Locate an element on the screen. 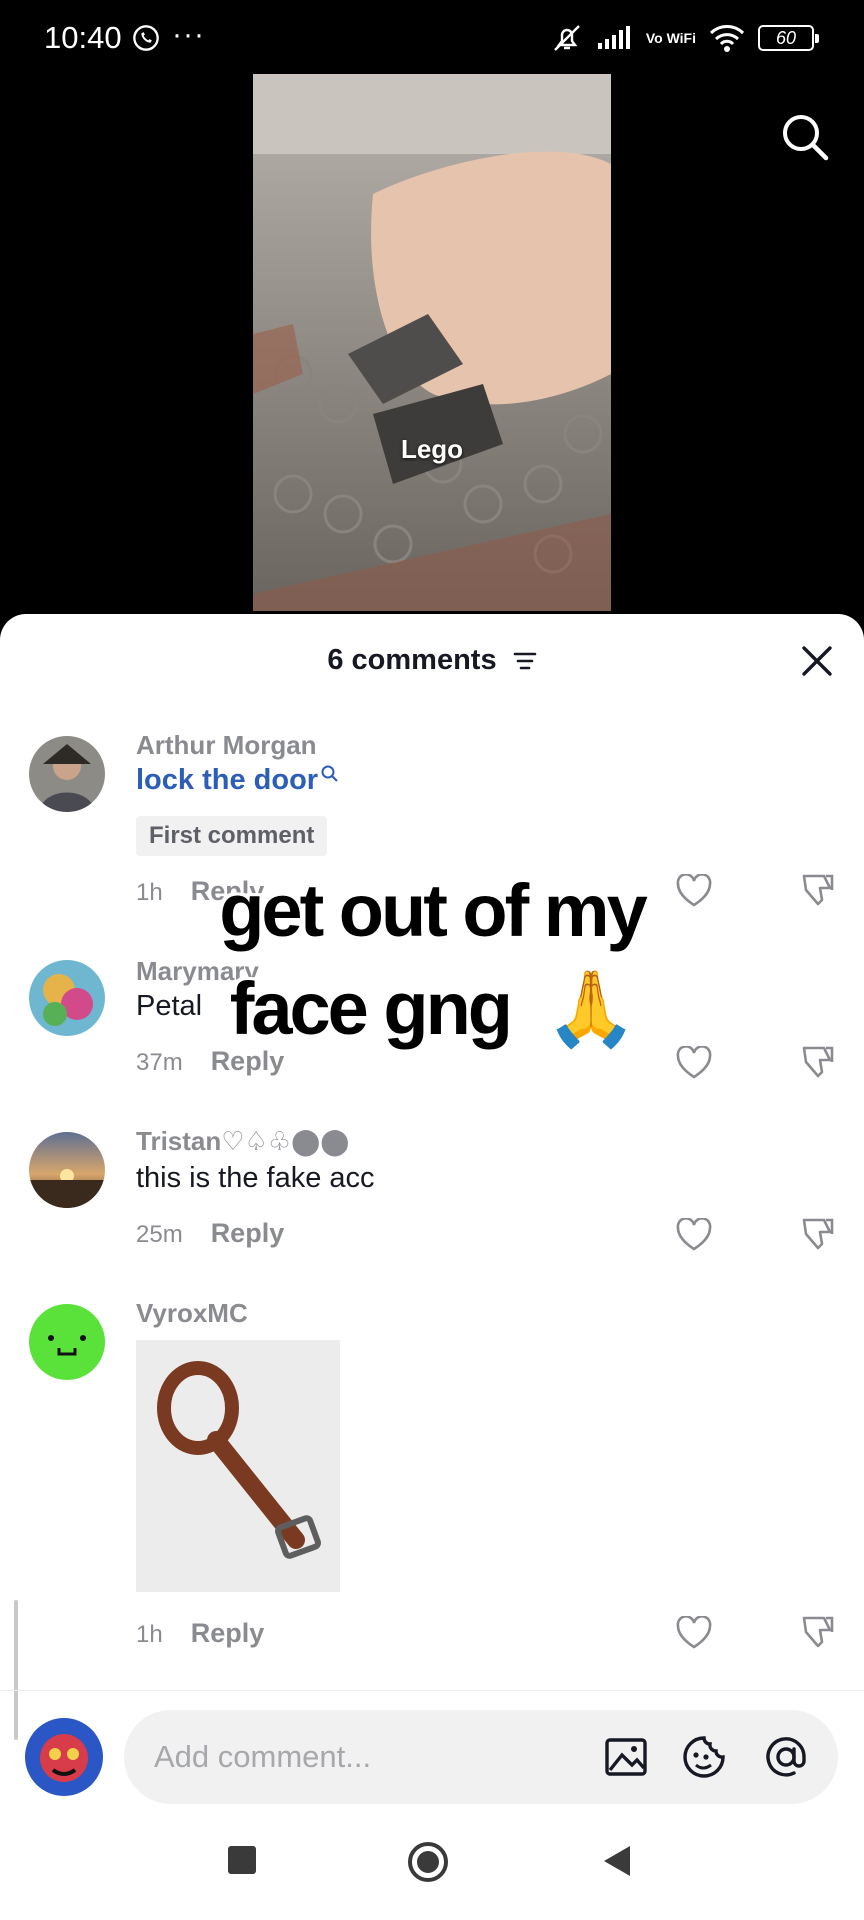  status-right: Vo WiFi 60 is located at coordinates (684, 38).